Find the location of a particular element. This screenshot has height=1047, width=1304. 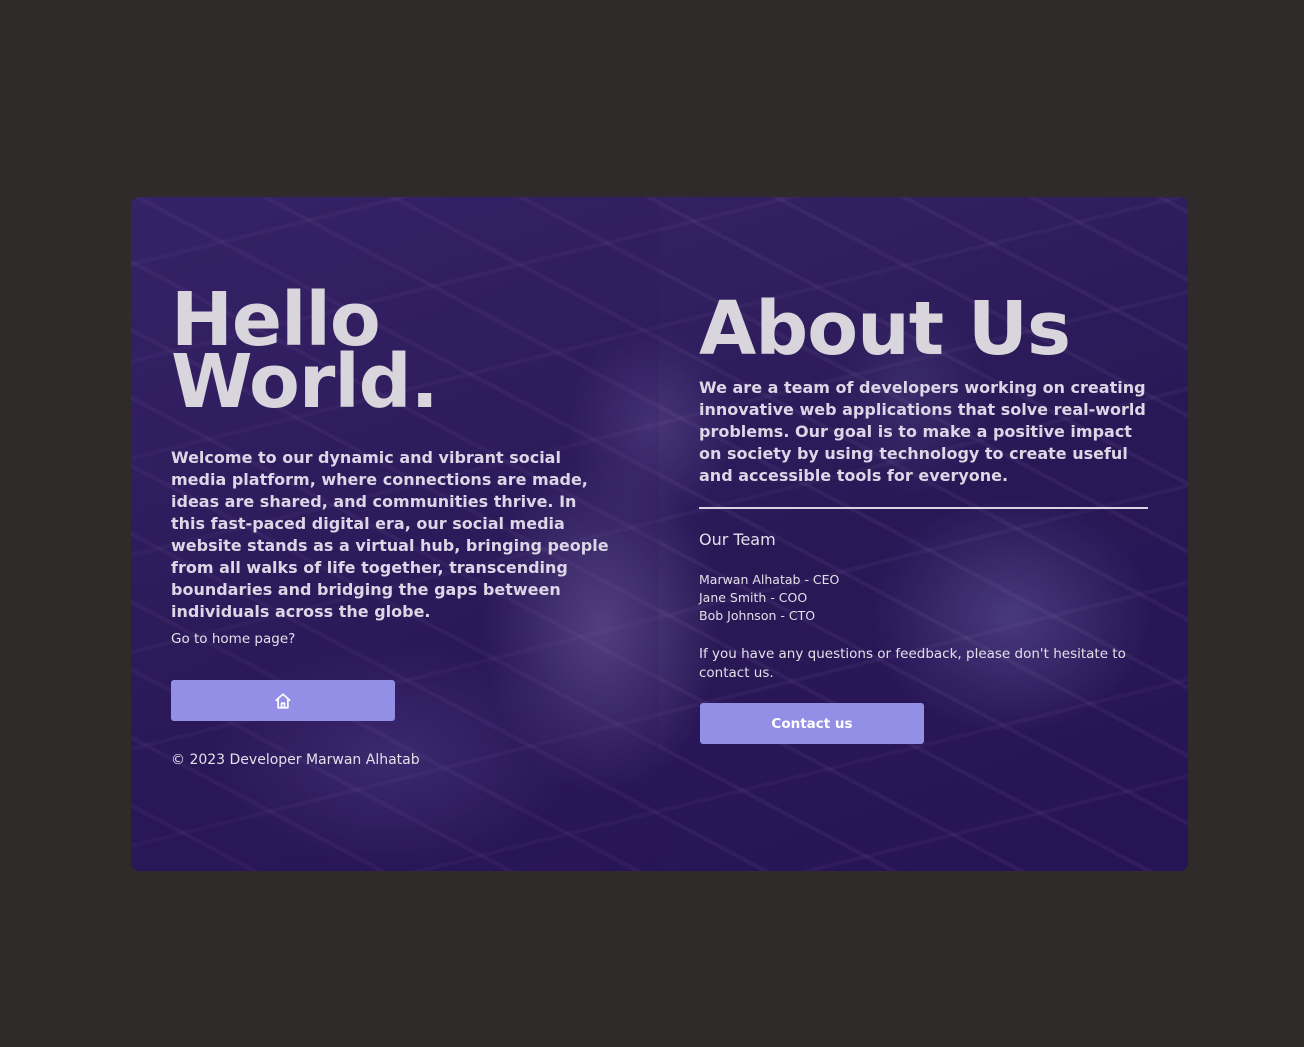

copyright-text: © 2023 Developer Marwan Alhatab is located at coordinates (295, 760).